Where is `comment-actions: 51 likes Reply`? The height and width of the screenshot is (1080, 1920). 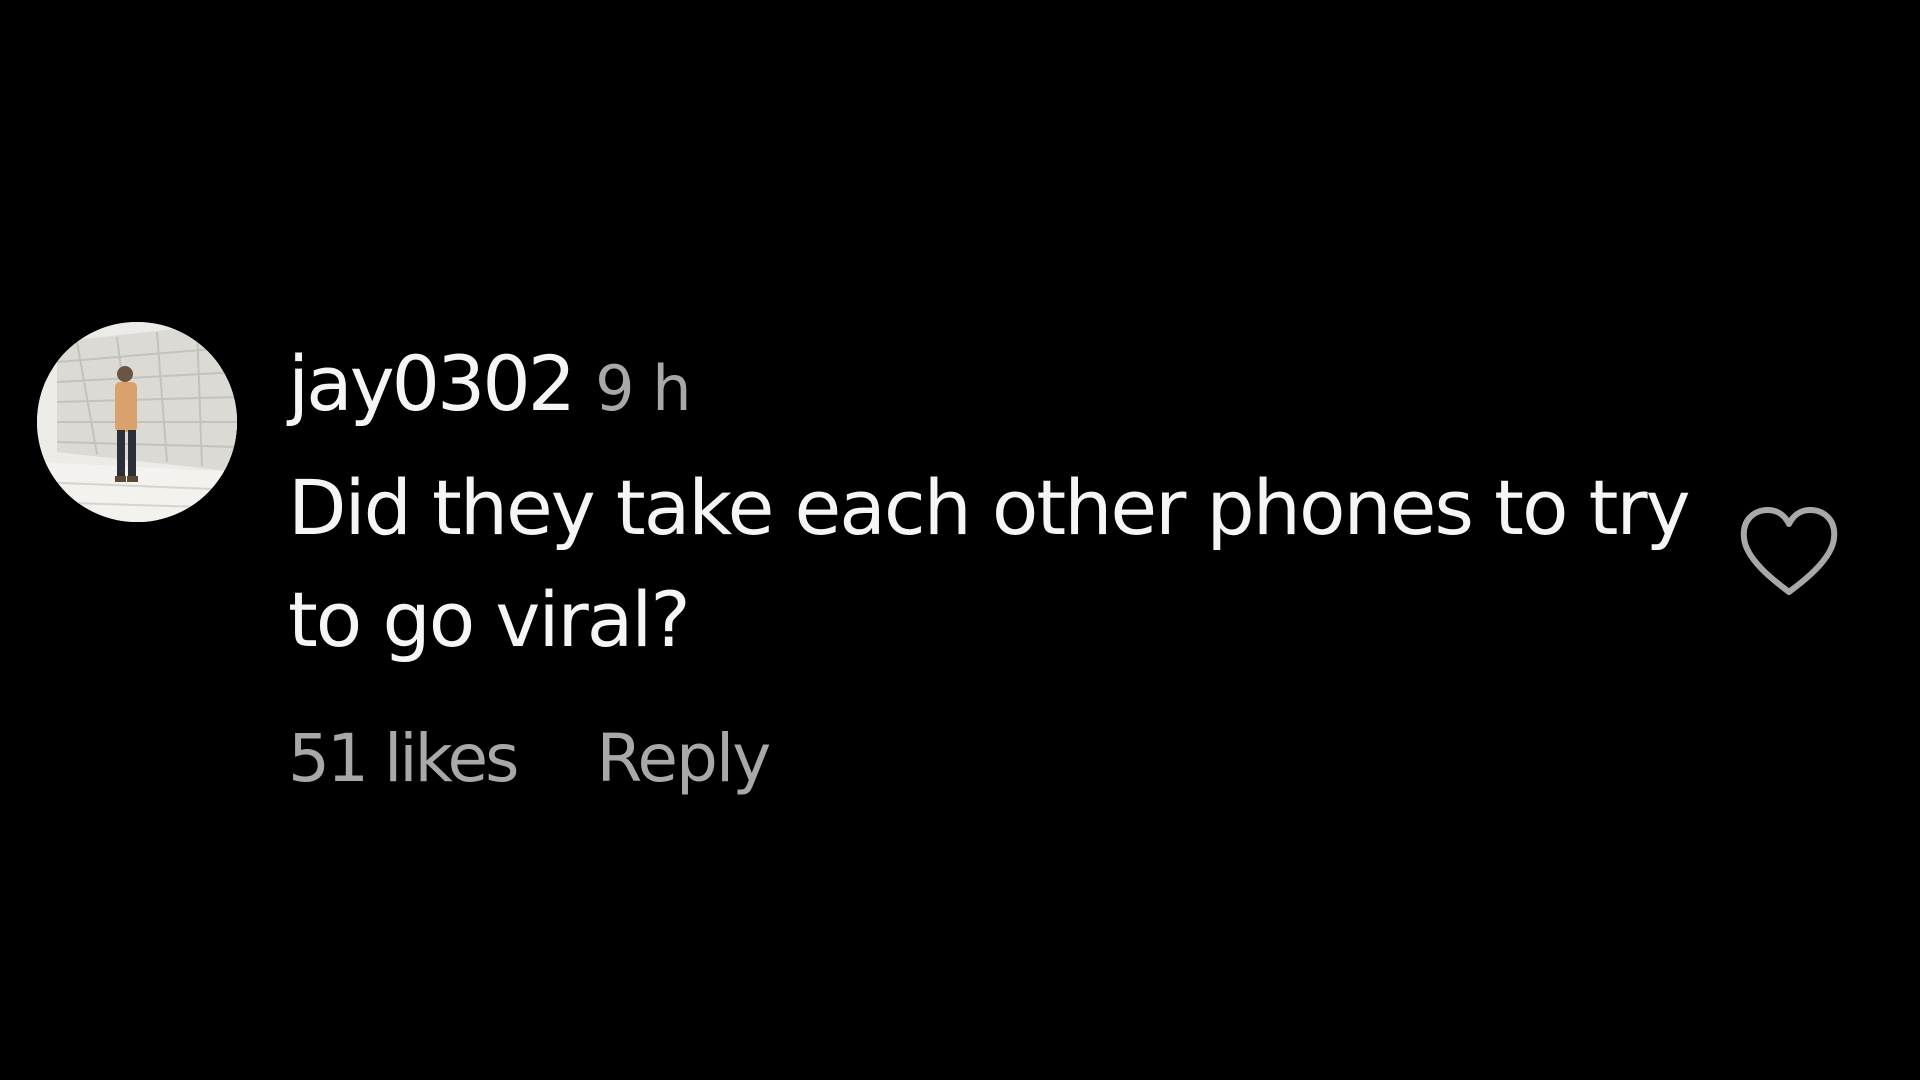
comment-actions: 51 likes Reply is located at coordinates (530, 758).